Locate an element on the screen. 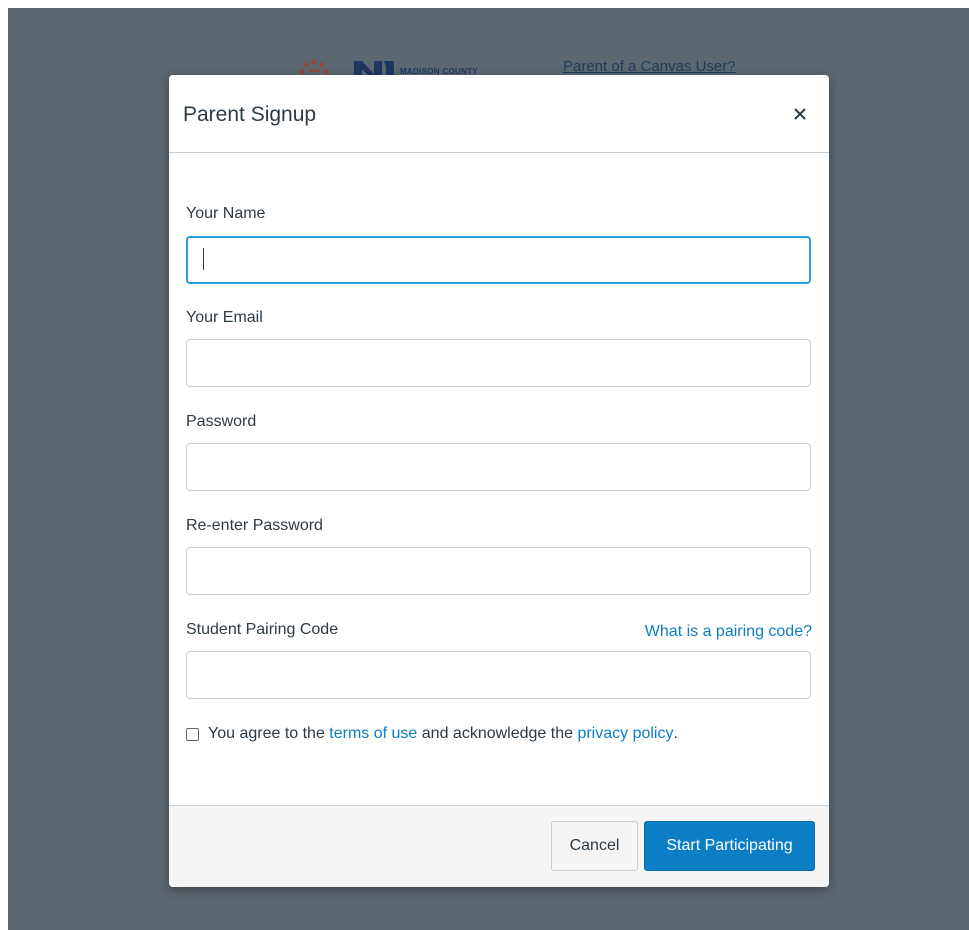 The image size is (969, 930). agreement-text-middle: and acknowledge the is located at coordinates (497, 733).